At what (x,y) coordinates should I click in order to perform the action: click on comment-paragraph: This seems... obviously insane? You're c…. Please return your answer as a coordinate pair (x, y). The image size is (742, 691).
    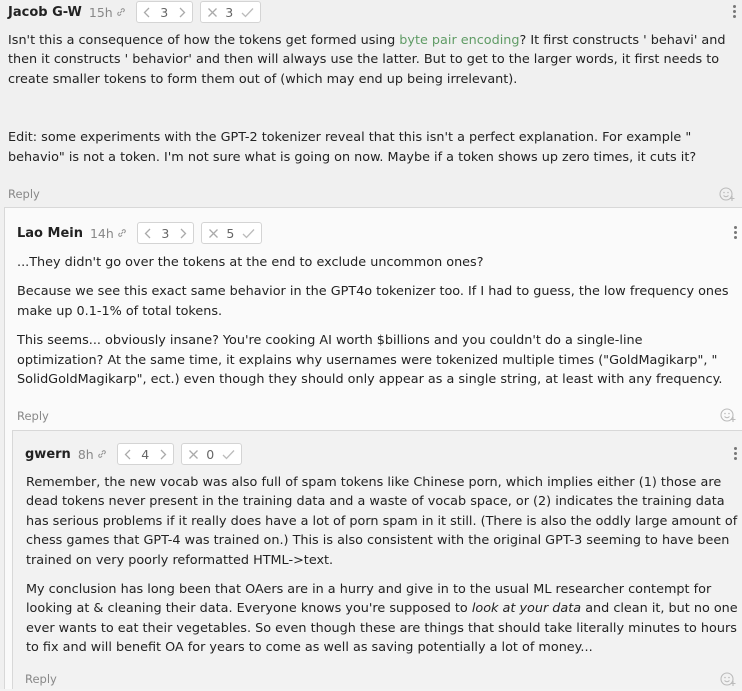
    Looking at the image, I should click on (370, 360).